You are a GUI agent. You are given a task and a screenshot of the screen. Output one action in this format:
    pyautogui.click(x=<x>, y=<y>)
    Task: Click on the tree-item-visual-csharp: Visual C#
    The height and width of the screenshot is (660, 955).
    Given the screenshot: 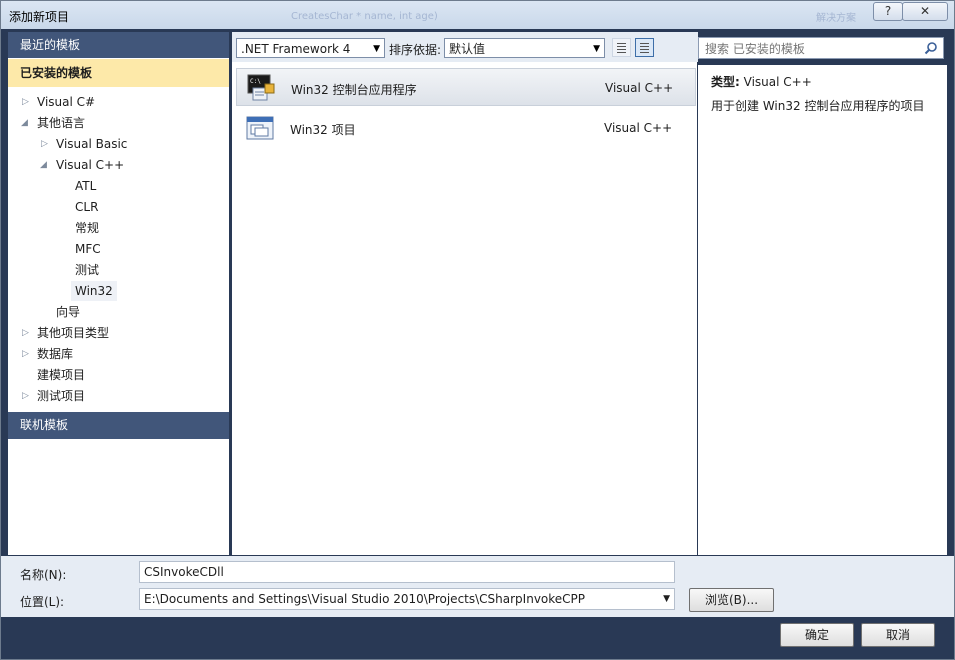 What is the action you would take?
    pyautogui.click(x=66, y=102)
    